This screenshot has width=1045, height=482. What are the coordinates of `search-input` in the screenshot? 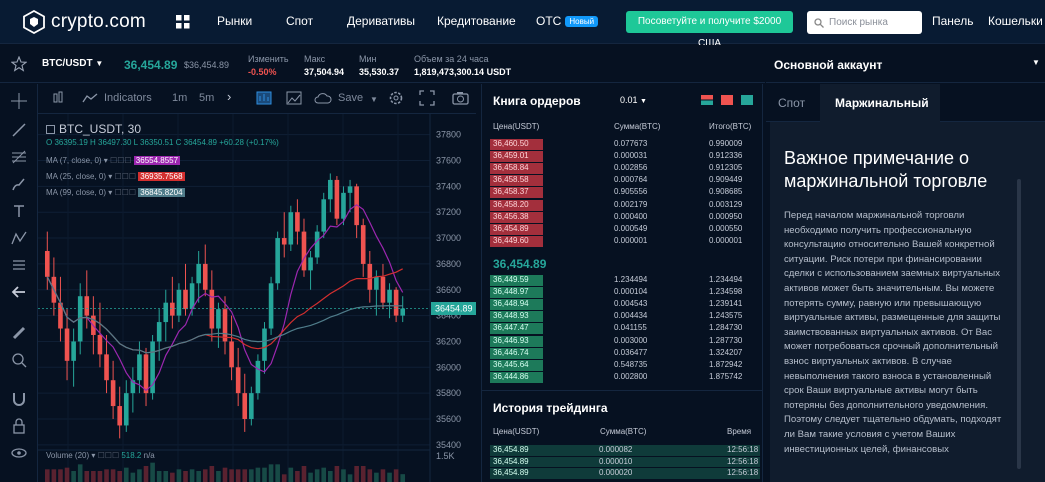 It's located at (869, 22).